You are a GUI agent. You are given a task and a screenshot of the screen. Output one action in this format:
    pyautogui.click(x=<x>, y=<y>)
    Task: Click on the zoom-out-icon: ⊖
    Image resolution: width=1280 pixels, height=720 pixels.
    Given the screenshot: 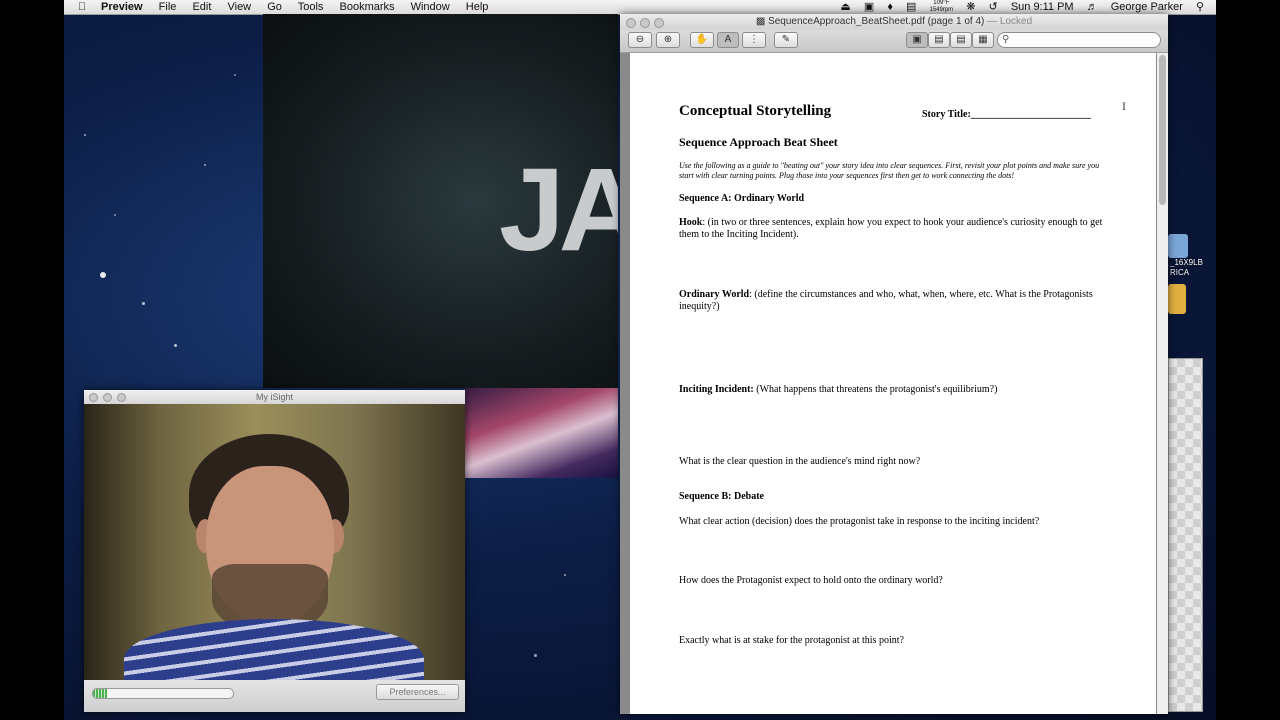 What is the action you would take?
    pyautogui.click(x=640, y=39)
    